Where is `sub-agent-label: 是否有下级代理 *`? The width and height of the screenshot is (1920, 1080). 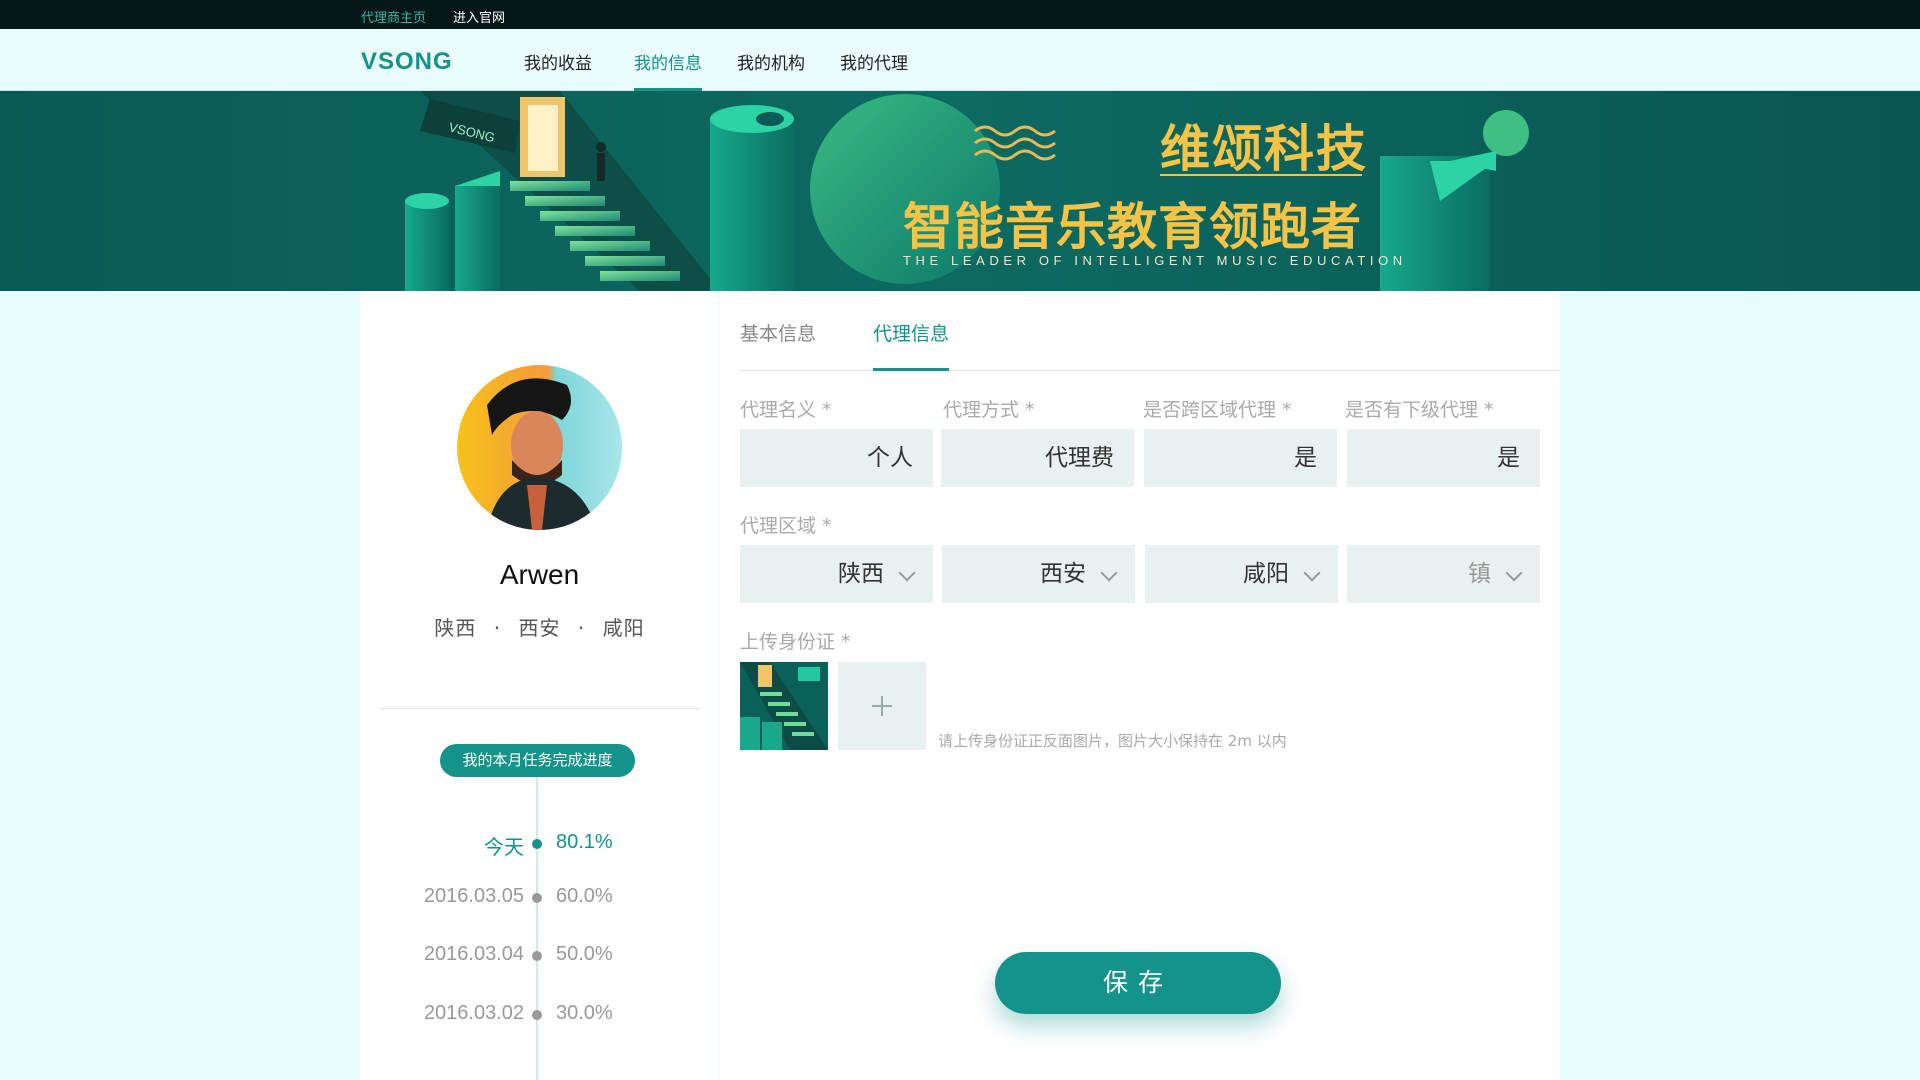
sub-agent-label: 是否有下级代理 * is located at coordinates (1419, 410).